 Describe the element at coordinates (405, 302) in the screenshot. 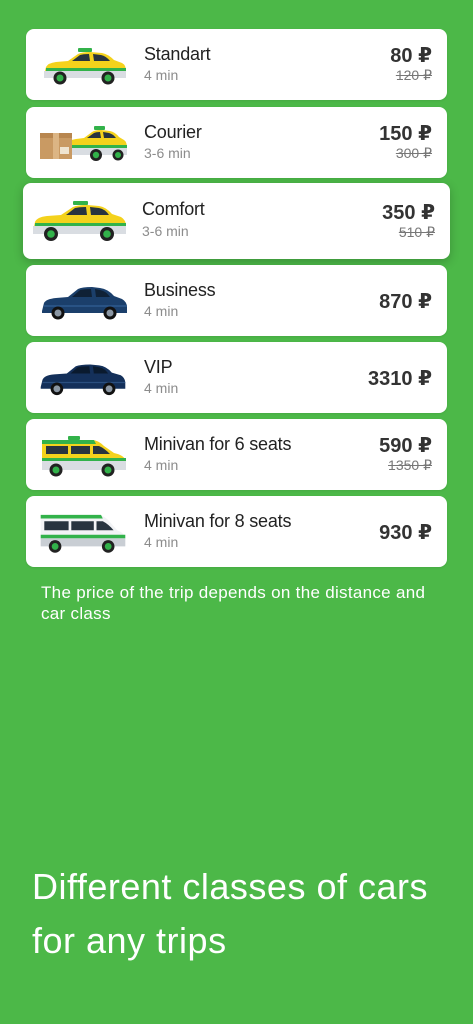

I see `car-class-price: 870 ₽` at that location.